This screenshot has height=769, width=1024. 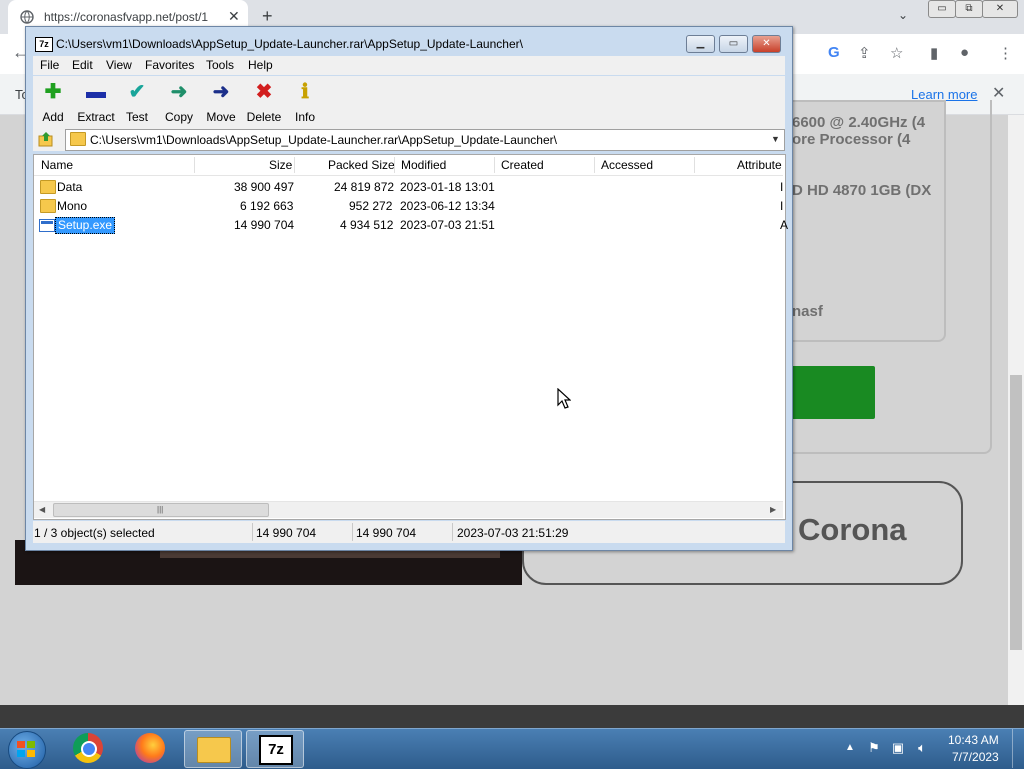 What do you see at coordinates (47, 225) in the screenshot?
I see `exe-file-icon` at bounding box center [47, 225].